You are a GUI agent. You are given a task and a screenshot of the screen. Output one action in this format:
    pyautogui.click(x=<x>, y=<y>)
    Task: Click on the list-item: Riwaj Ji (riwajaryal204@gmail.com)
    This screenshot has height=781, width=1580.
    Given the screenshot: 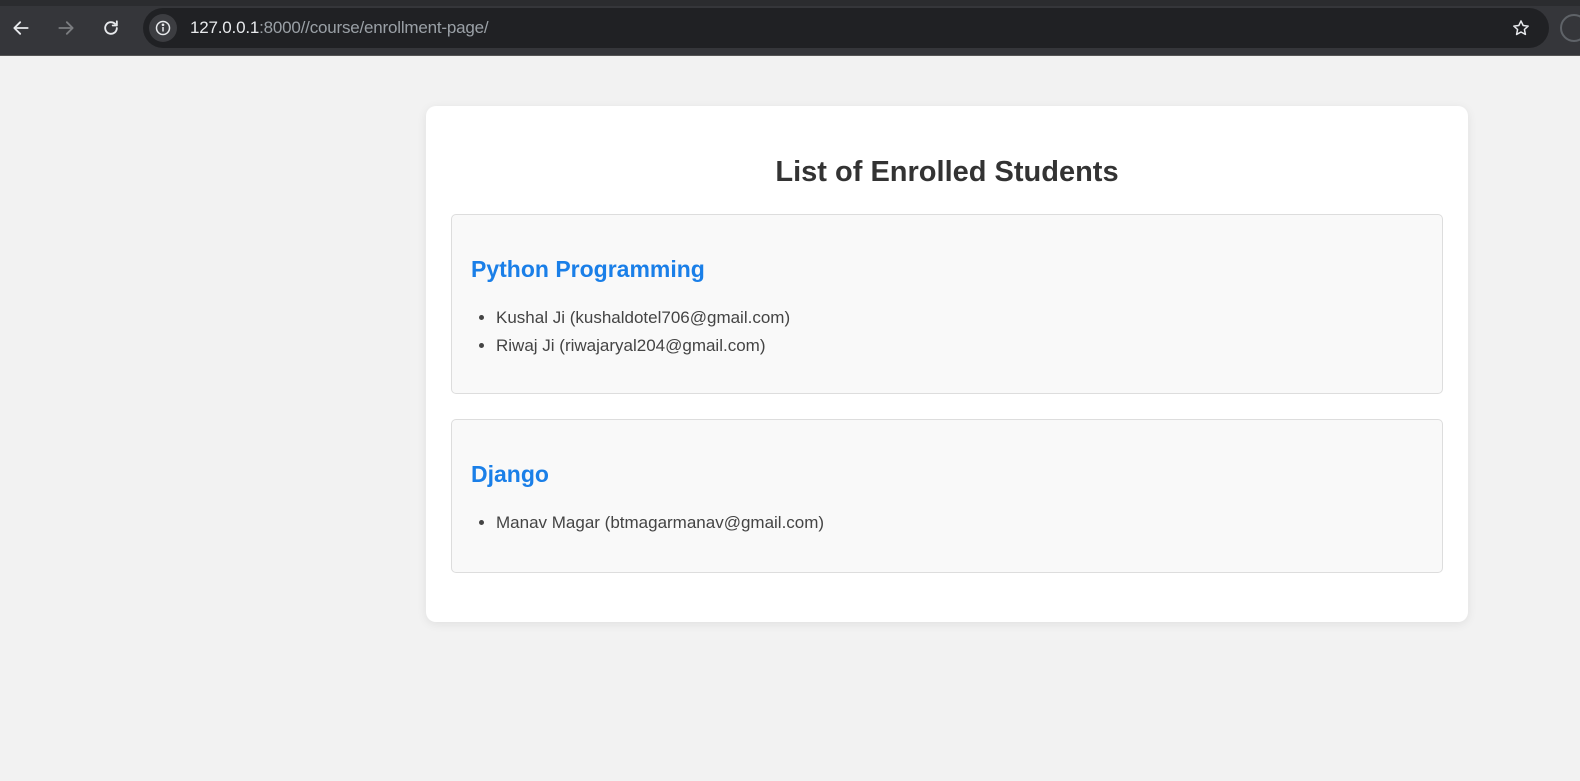 What is the action you would take?
    pyautogui.click(x=643, y=346)
    